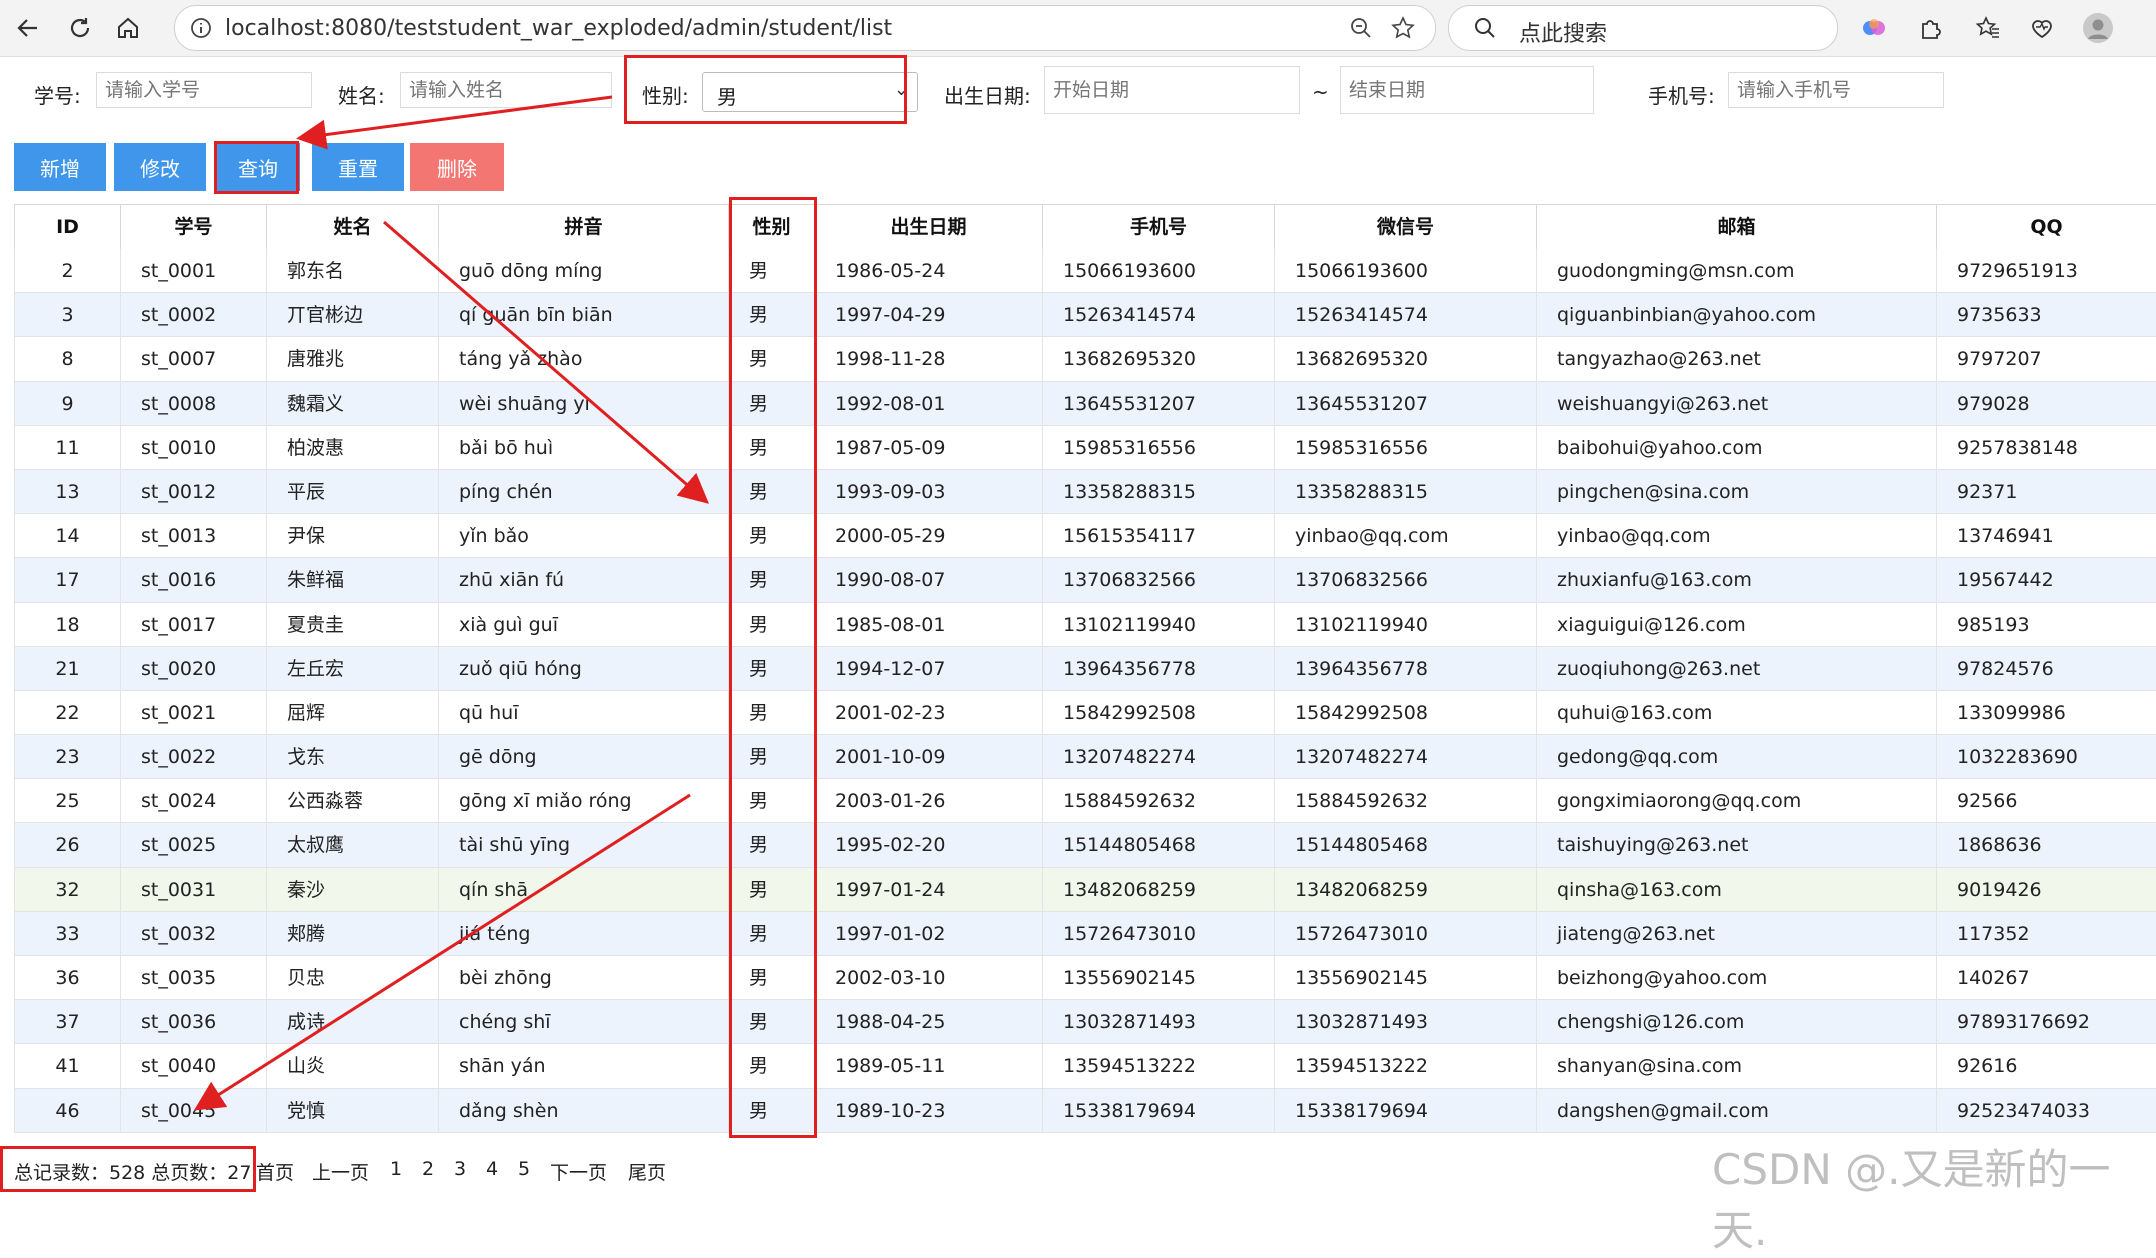 This screenshot has width=2156, height=1258. I want to click on cell-pinyin: qí guān bīn biān, so click(583, 315).